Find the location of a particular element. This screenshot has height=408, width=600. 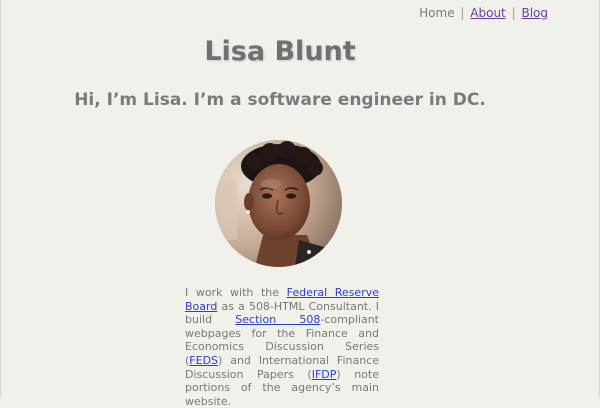

nav-home: Home is located at coordinates (436, 13).